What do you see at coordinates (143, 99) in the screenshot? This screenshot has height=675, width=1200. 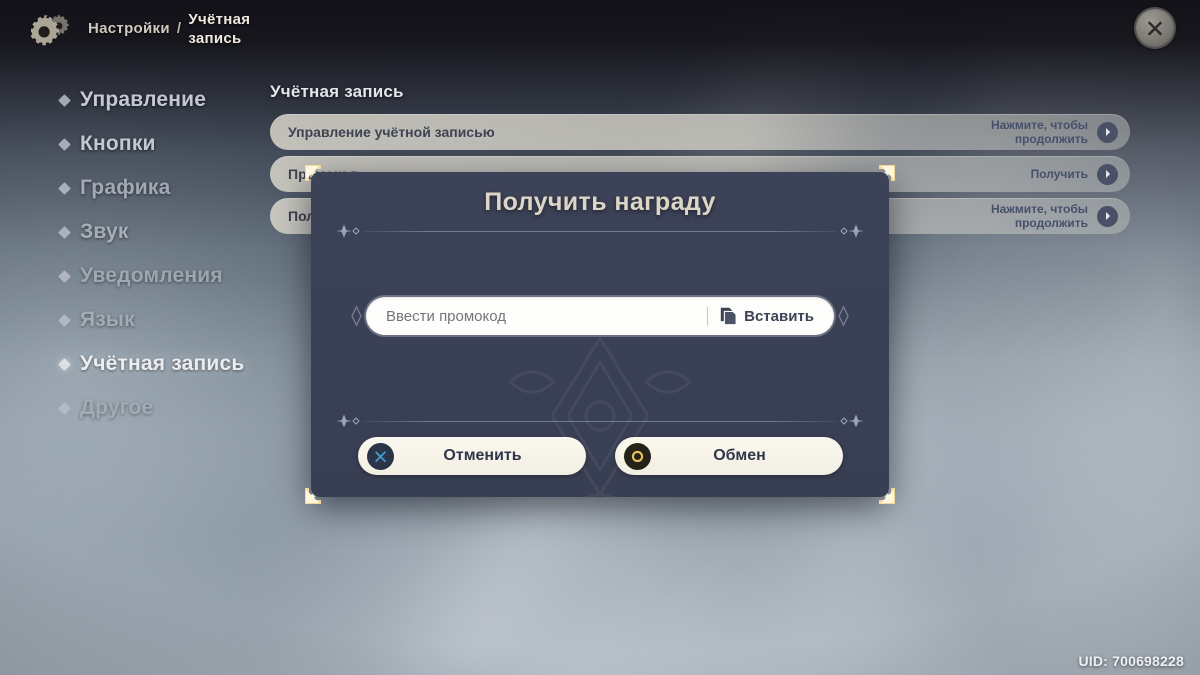 I see `sidebar-item-label: Управление` at bounding box center [143, 99].